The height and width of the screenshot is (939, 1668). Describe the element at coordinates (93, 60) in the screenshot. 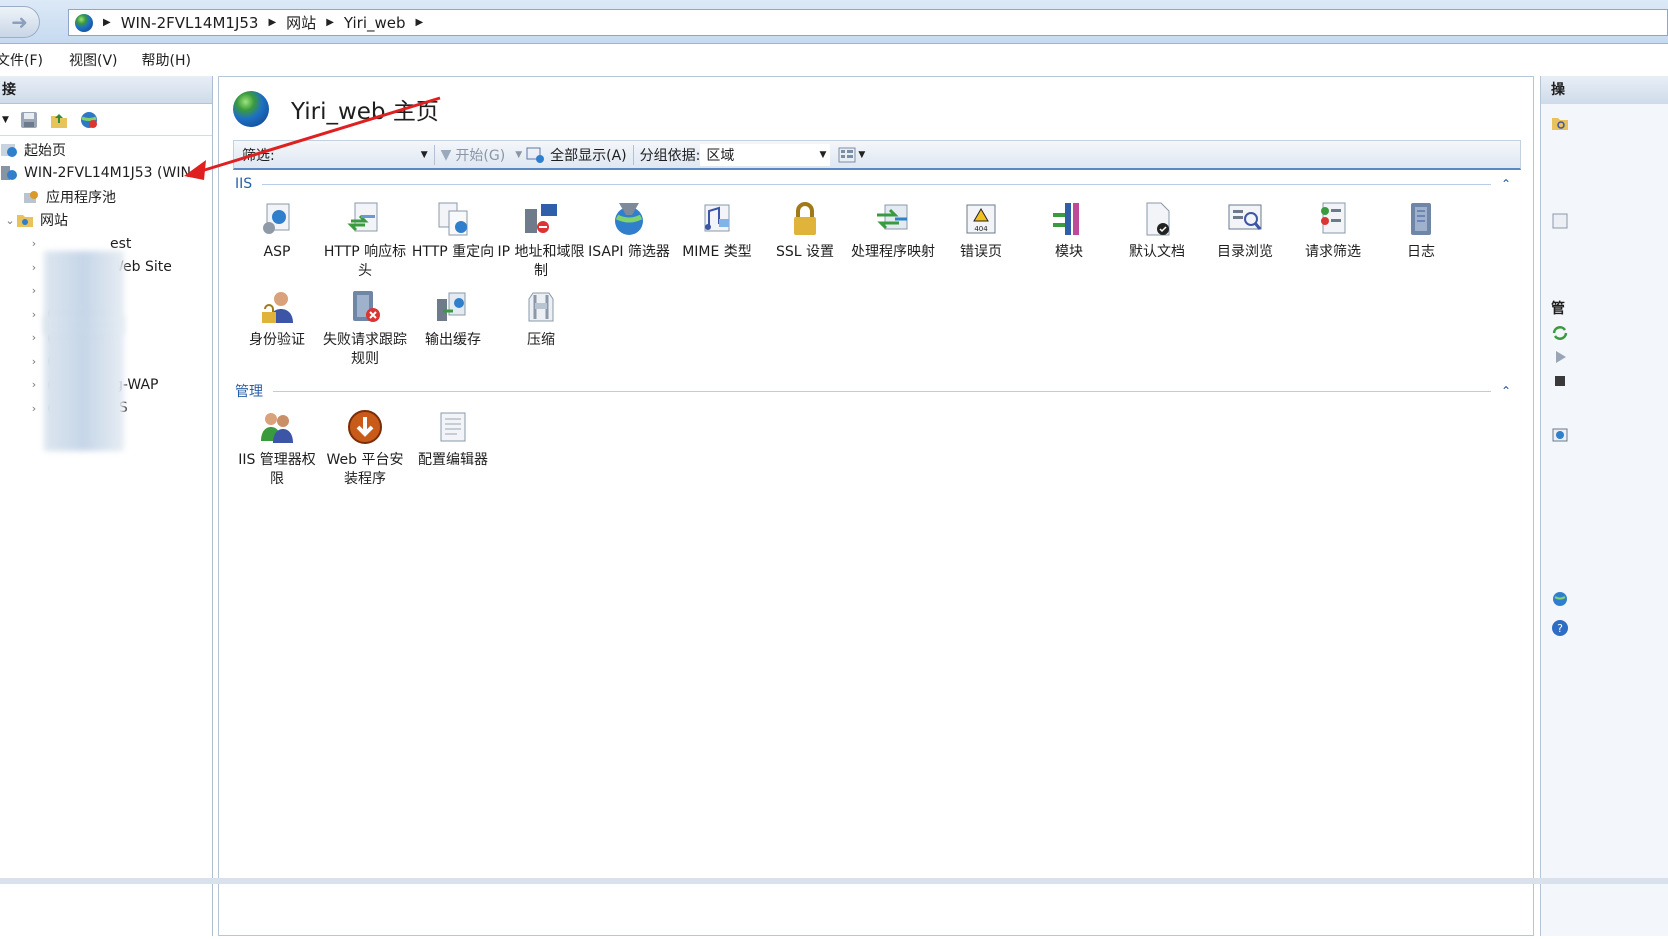

I see `menu-view: 视图(V)` at that location.